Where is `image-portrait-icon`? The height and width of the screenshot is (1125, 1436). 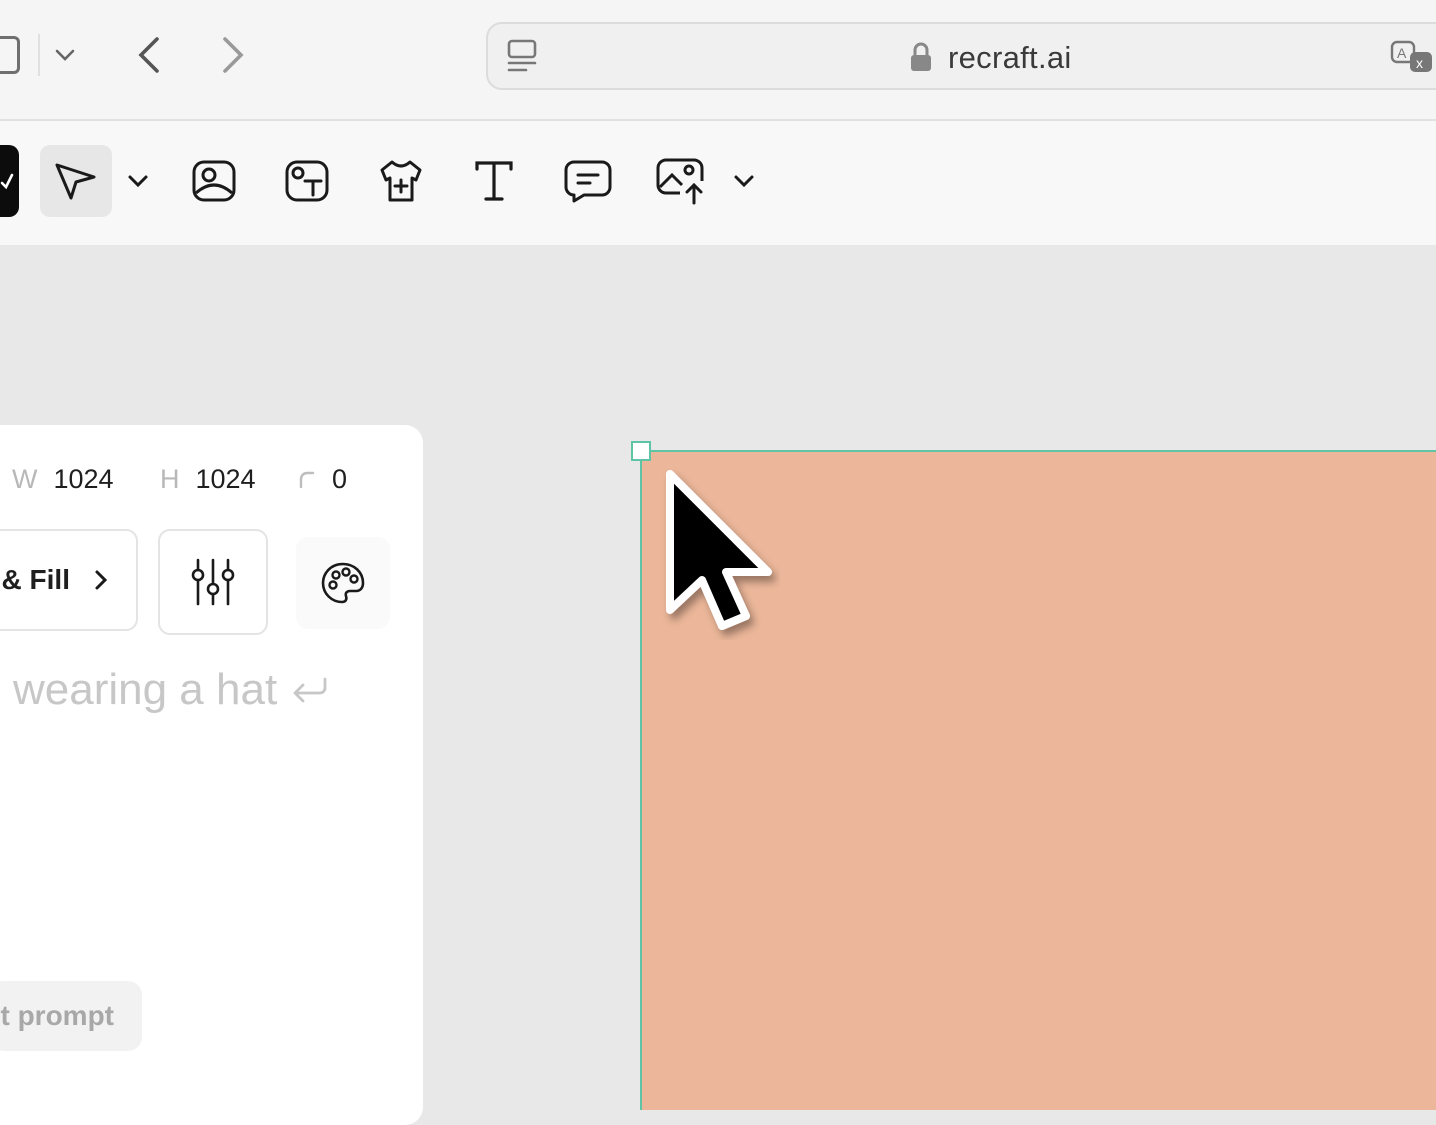 image-portrait-icon is located at coordinates (214, 181).